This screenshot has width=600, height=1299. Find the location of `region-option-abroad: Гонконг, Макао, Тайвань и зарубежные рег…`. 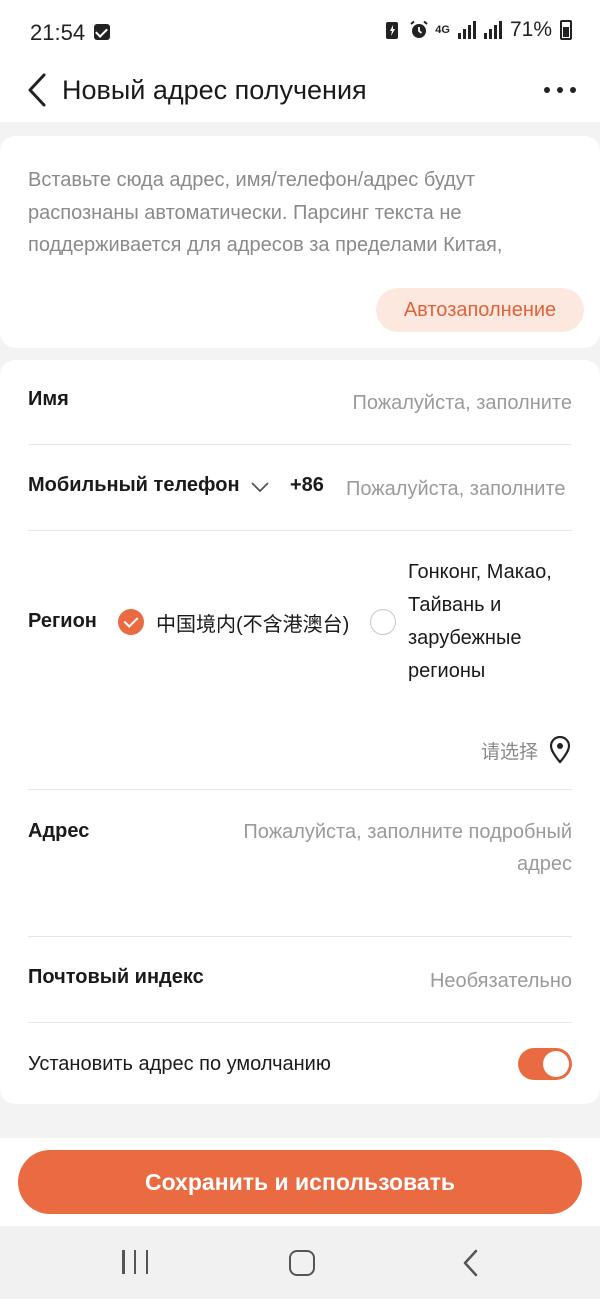

region-option-abroad: Гонконг, Макао, Тайвань и зарубежные рег… is located at coordinates (493, 622).